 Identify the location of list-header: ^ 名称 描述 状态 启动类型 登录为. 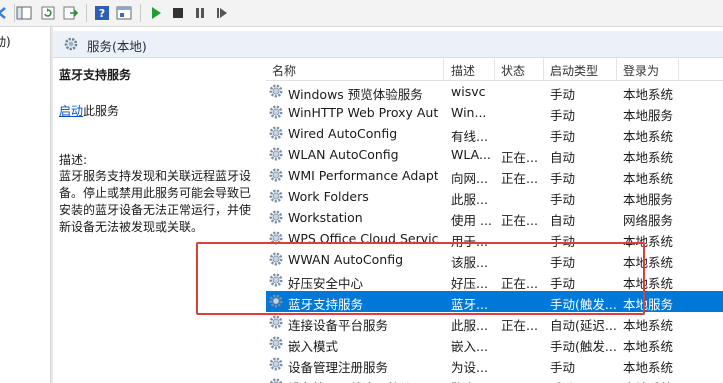
(494, 69).